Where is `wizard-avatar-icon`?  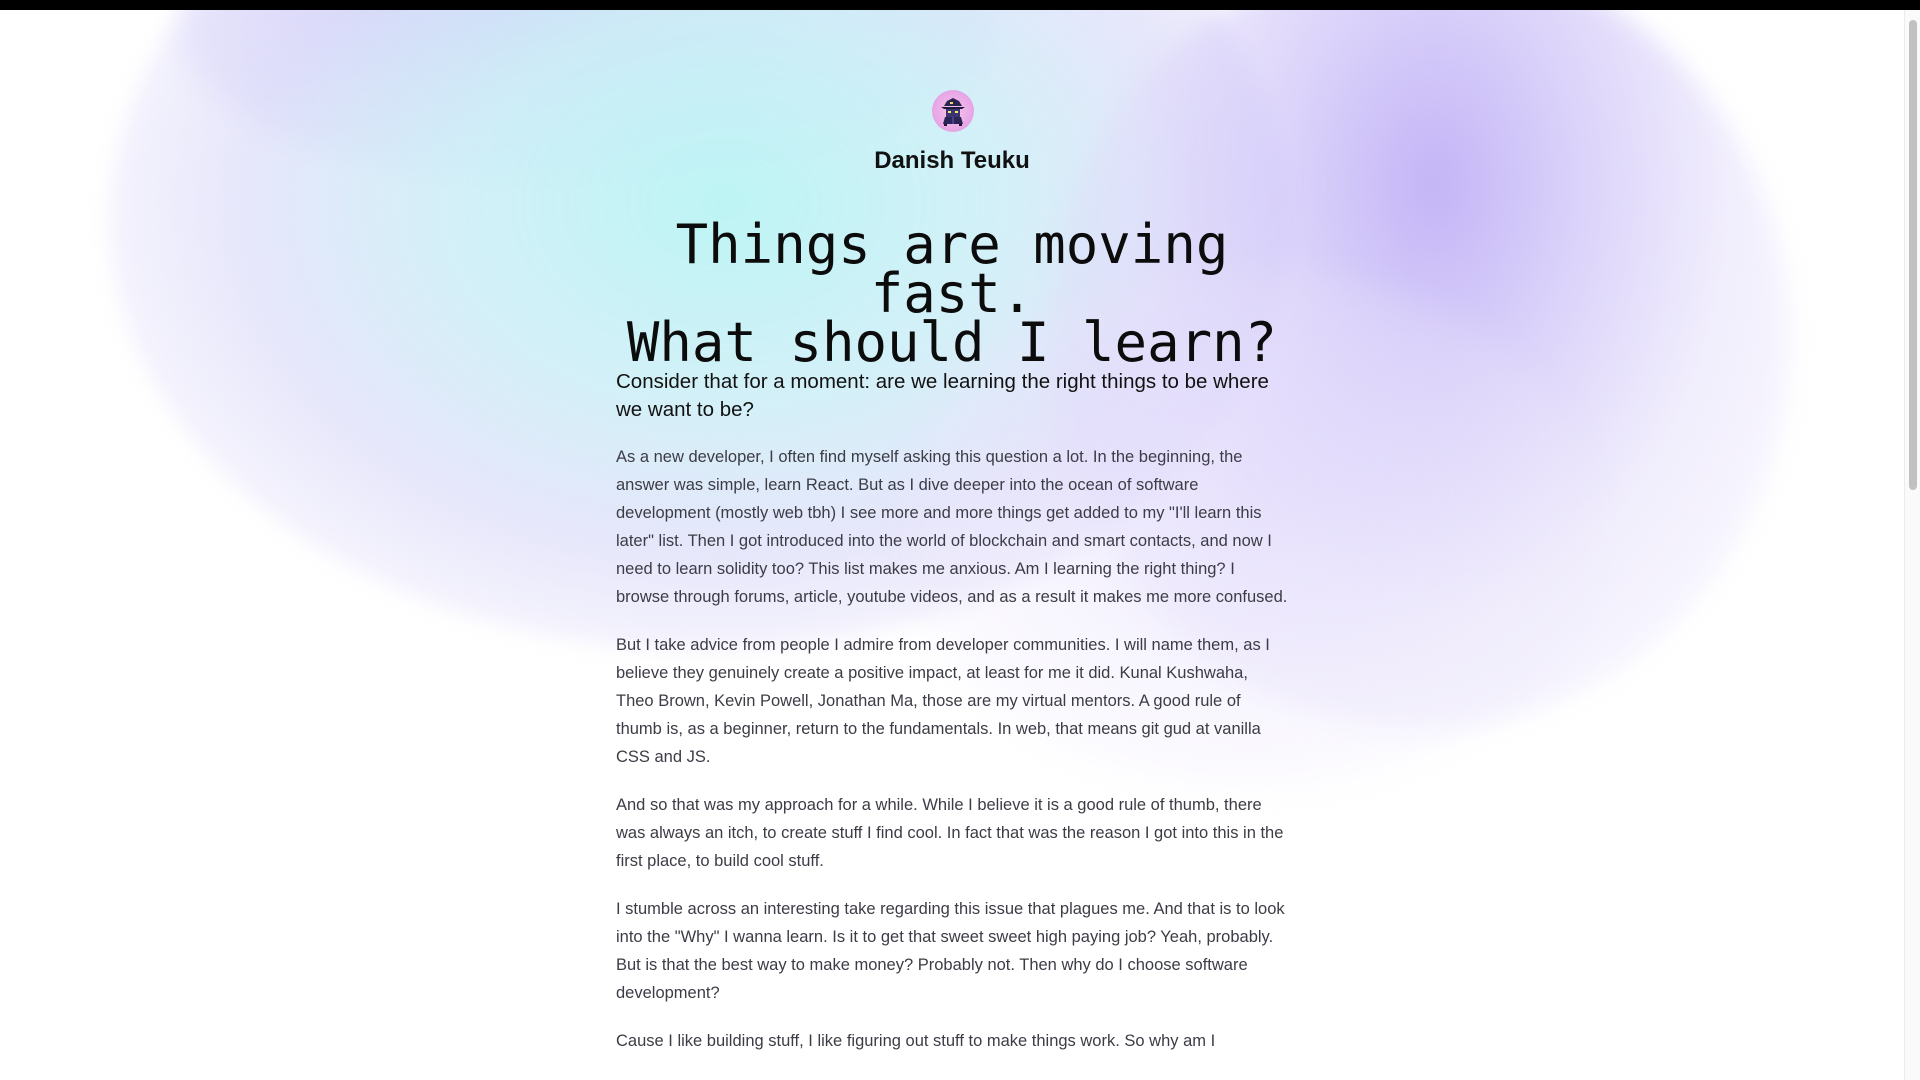 wizard-avatar-icon is located at coordinates (953, 112).